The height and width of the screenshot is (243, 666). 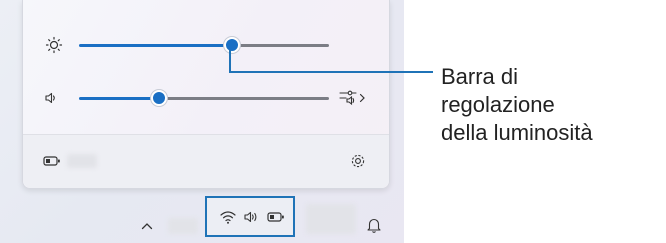 I want to click on brightness-sun-icon, so click(x=54, y=45).